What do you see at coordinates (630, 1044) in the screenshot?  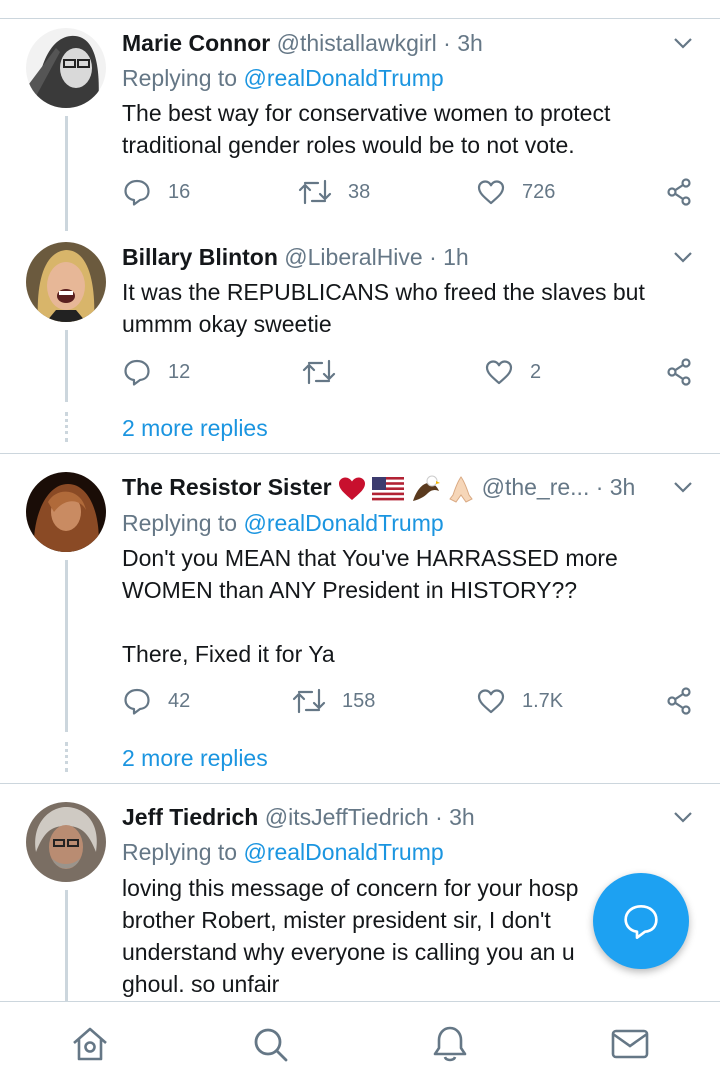 I see `messages-icon` at bounding box center [630, 1044].